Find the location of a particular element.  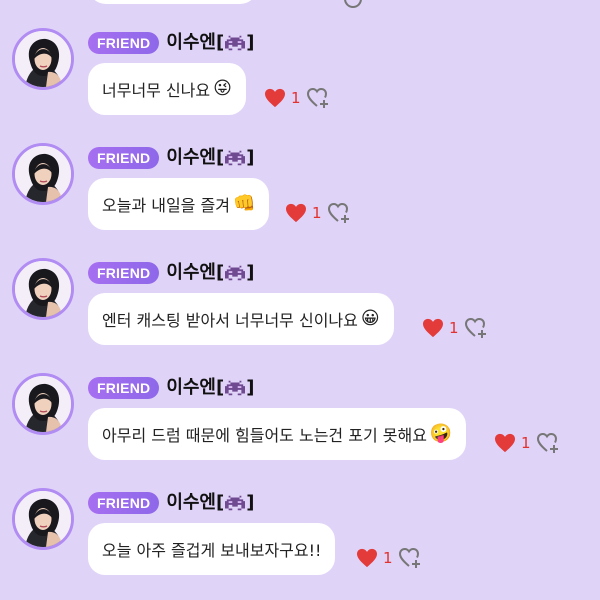

message-text: 엔터 캐스팅 받아서 너무너무 신이나요 is located at coordinates (230, 320).